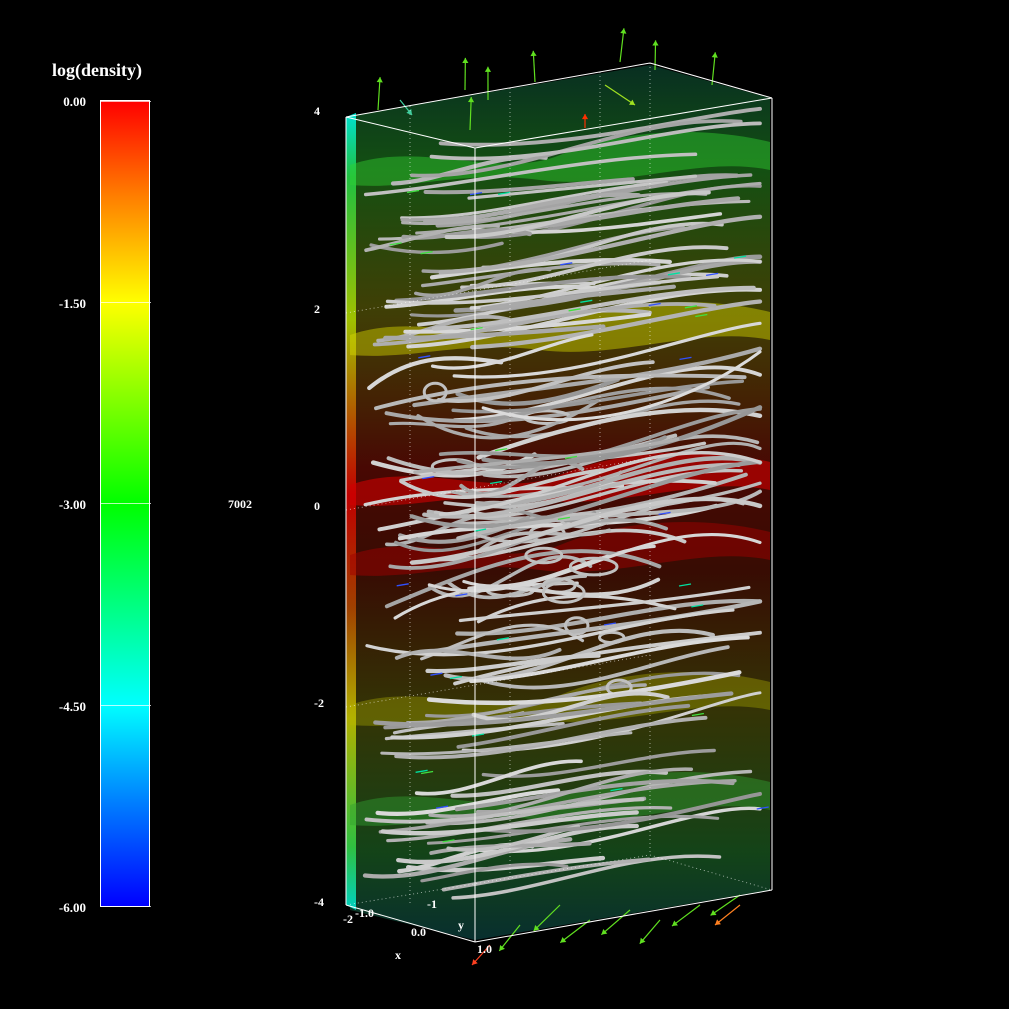 Image resolution: width=1009 pixels, height=1009 pixels. What do you see at coordinates (319, 703) in the screenshot?
I see `z-tick-label: -2` at bounding box center [319, 703].